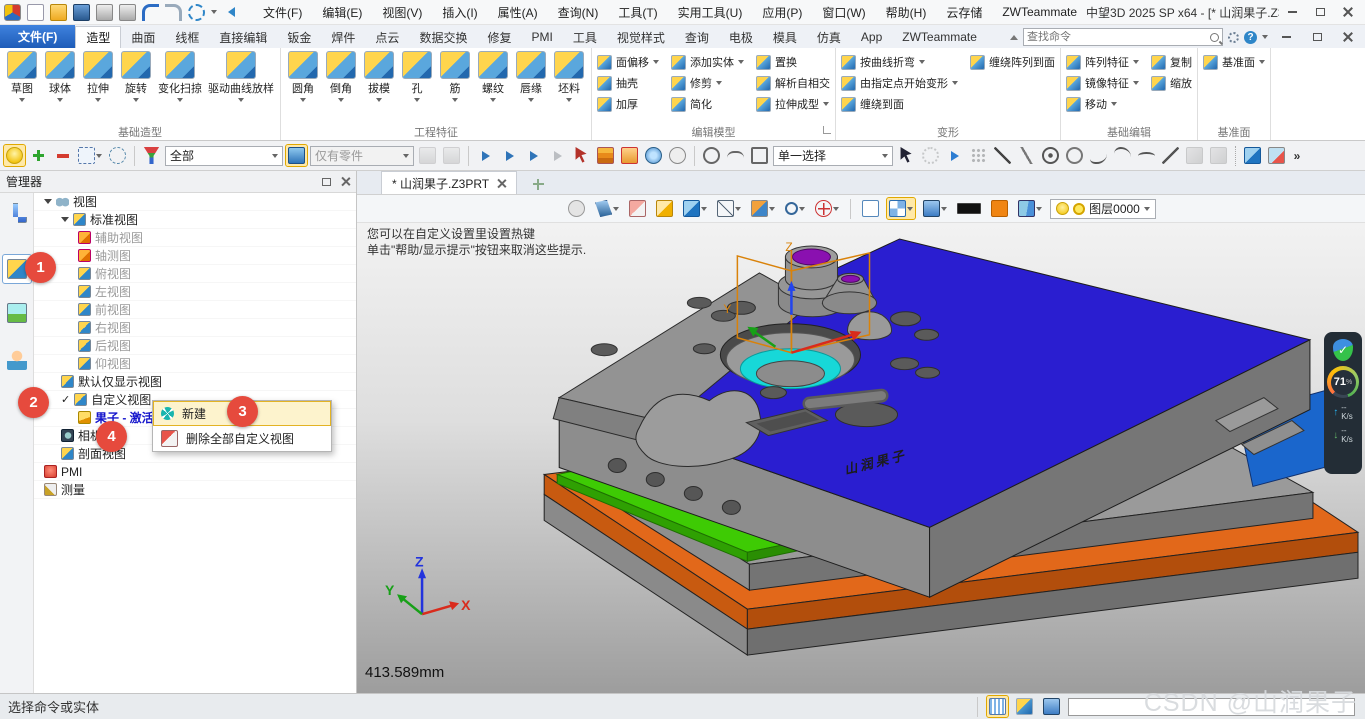 The height and width of the screenshot is (719, 1365). Describe the element at coordinates (62, 155) in the screenshot. I see `remove-entity-icon` at that location.